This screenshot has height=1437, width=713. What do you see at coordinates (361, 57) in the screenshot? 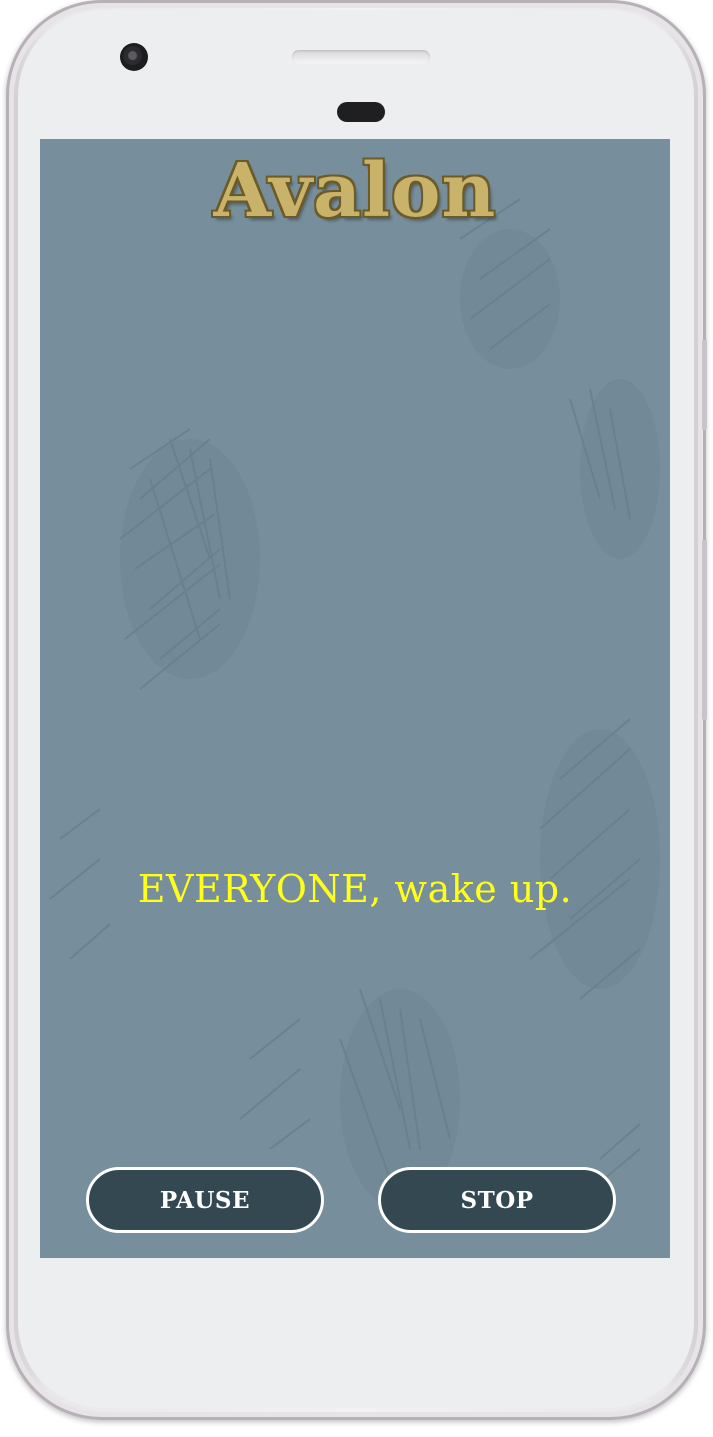
I see `earpiece-speaker` at bounding box center [361, 57].